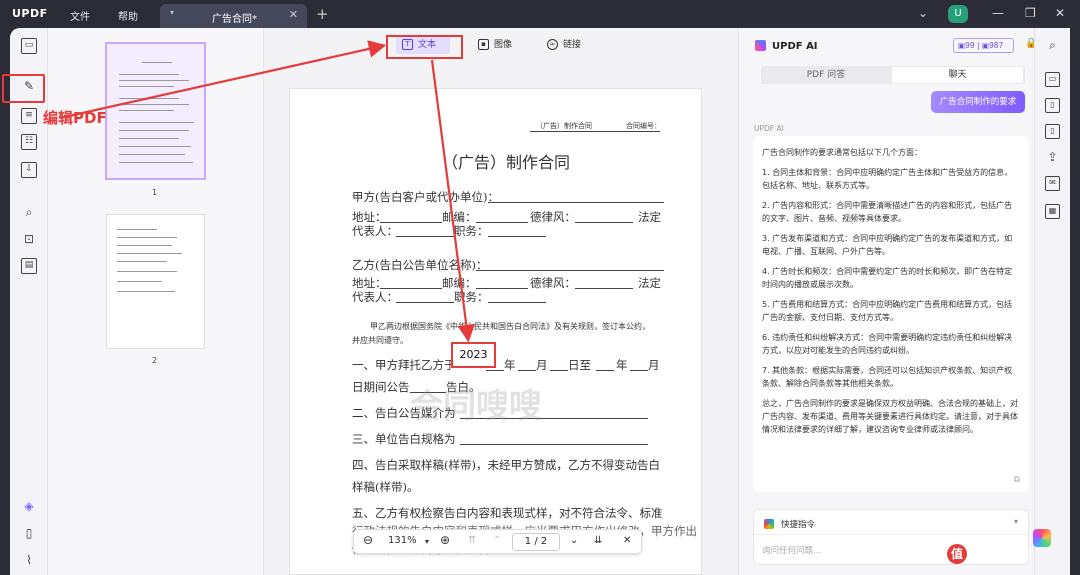 This screenshot has height=575, width=1080. What do you see at coordinates (795, 46) in the screenshot?
I see `ai-panel-title: UPDF AI` at bounding box center [795, 46].